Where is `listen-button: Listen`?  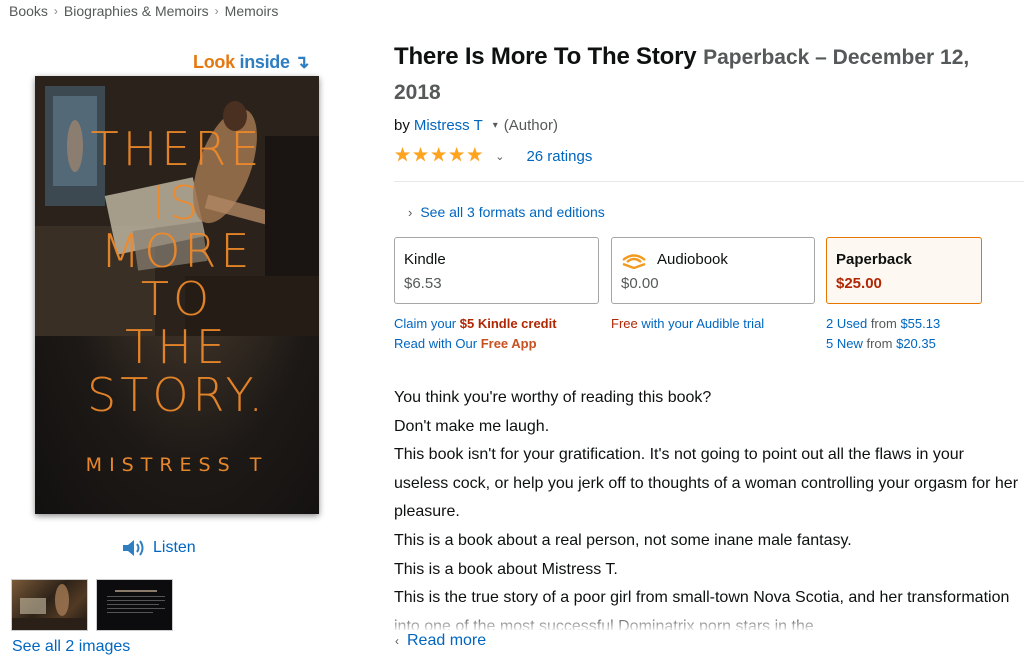
listen-button: Listen is located at coordinates (158, 548).